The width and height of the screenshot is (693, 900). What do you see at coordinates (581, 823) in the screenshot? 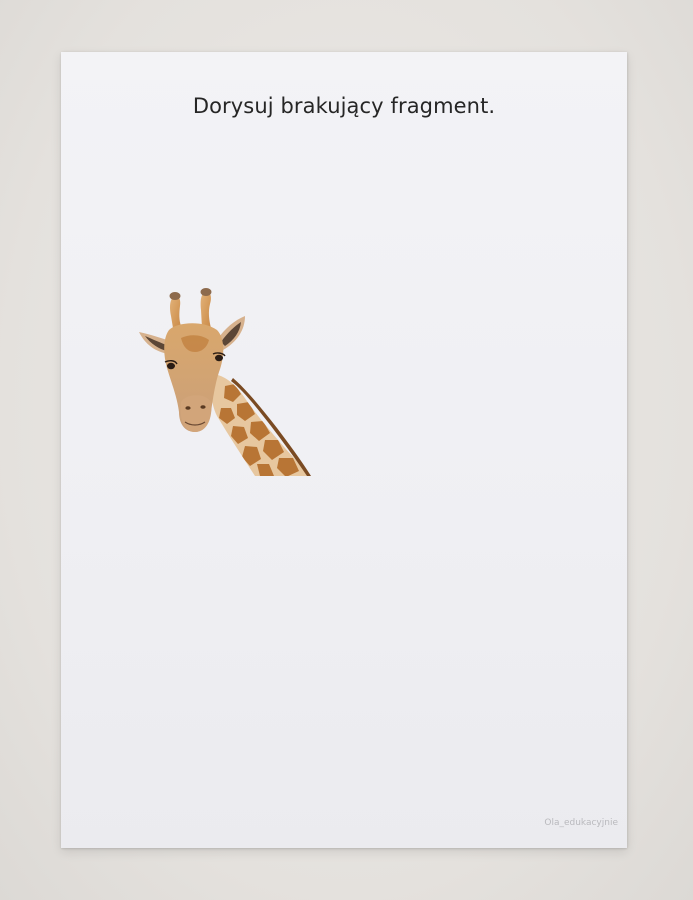
I see `author-credit: Ola_edukacyjnie` at bounding box center [581, 823].